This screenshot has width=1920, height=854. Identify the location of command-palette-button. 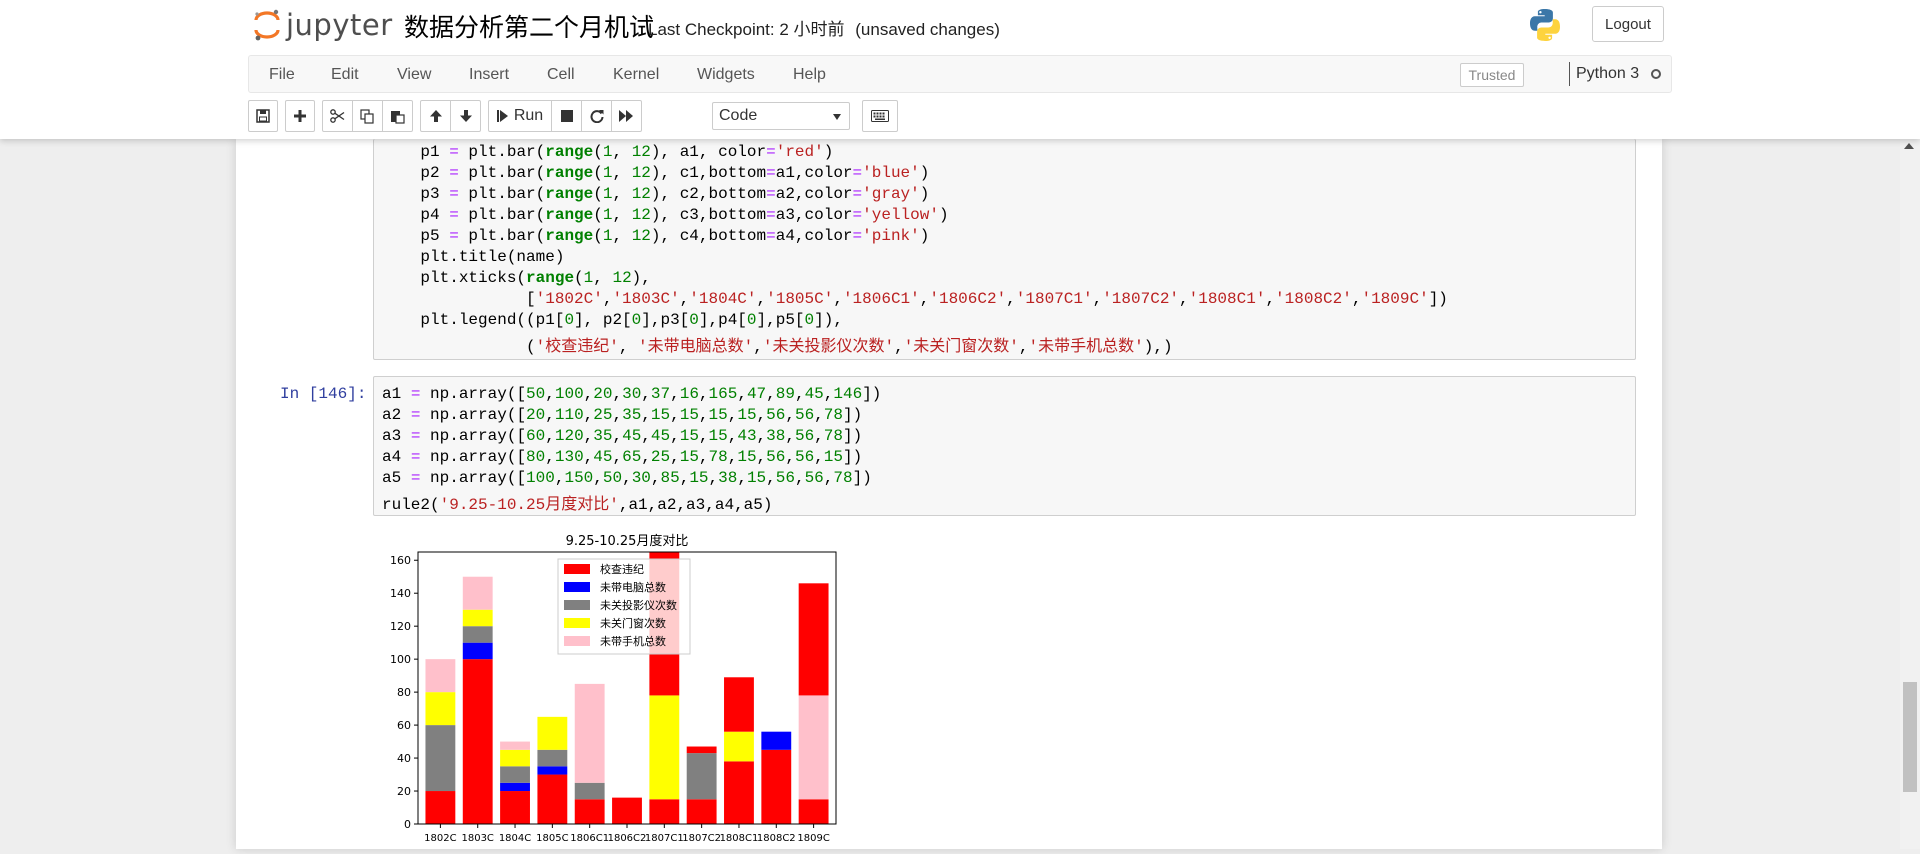
(880, 116).